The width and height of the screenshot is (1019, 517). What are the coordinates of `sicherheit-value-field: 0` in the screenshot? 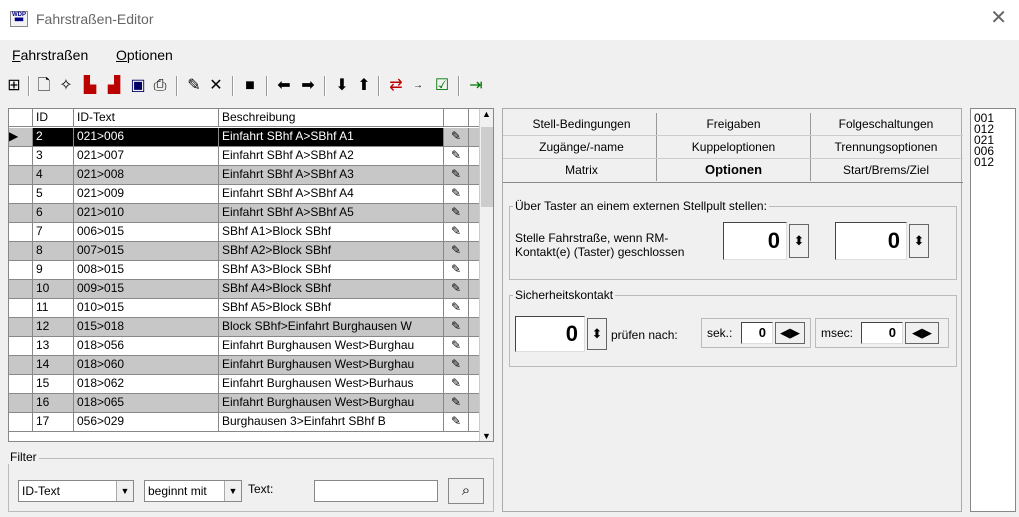 It's located at (550, 334).